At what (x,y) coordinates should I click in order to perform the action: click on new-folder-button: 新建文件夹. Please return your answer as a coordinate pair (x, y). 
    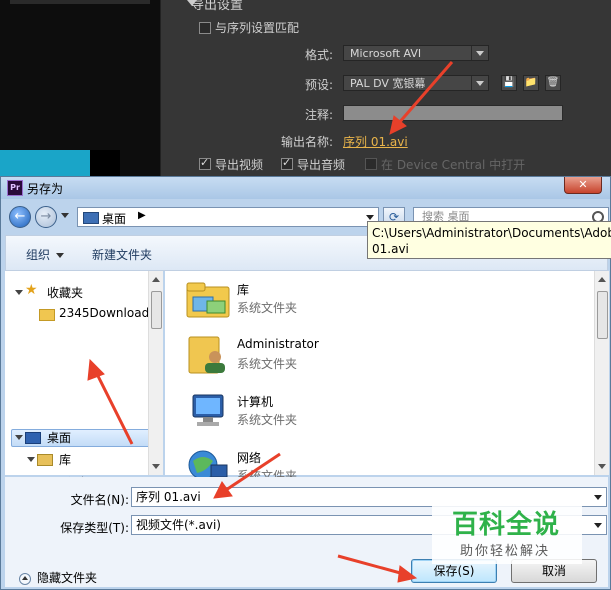
    Looking at the image, I should click on (122, 254).